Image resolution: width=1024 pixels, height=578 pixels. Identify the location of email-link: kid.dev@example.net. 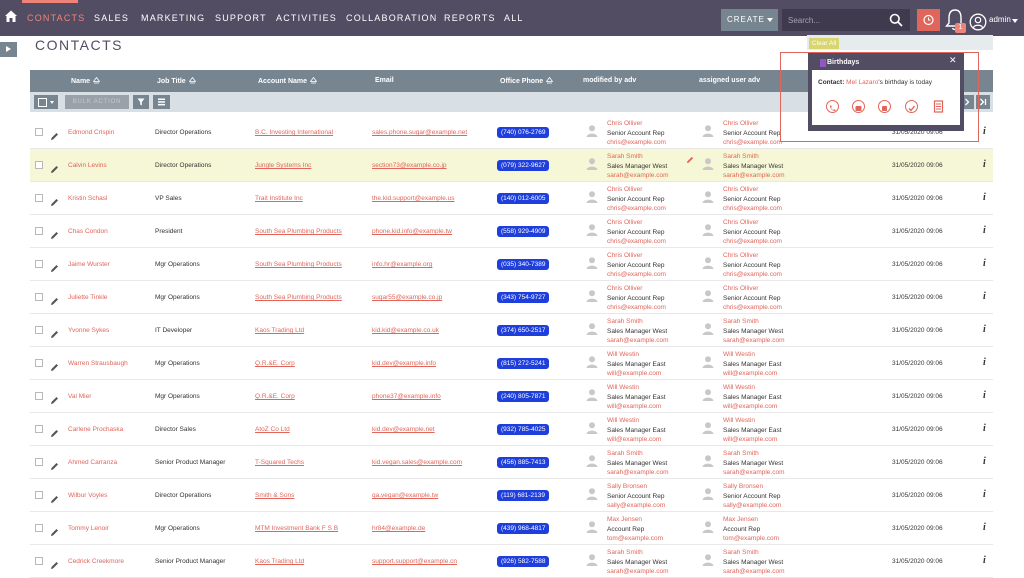
(403, 429).